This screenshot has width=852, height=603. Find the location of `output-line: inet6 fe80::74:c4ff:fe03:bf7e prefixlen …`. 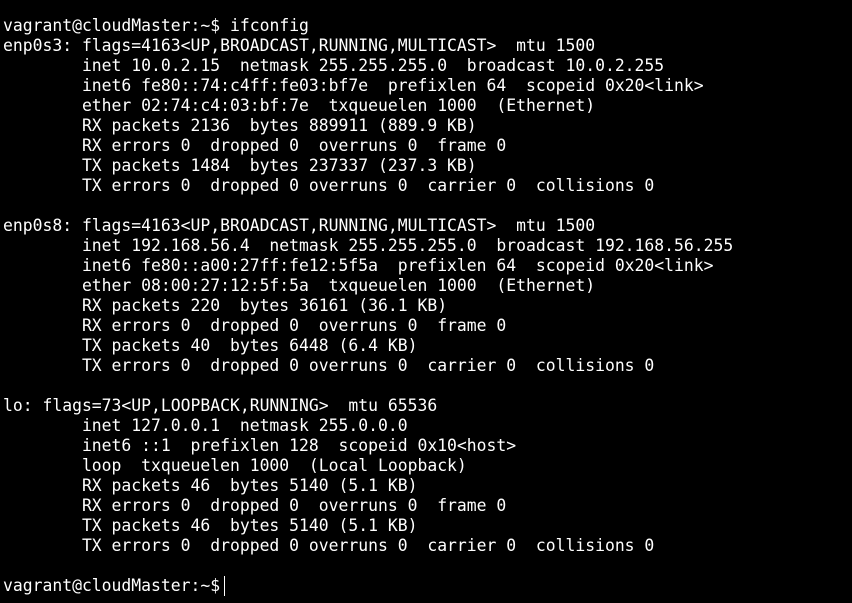

output-line: inet6 fe80::74:c4ff:fe03:bf7e prefixlen … is located at coordinates (353, 85).